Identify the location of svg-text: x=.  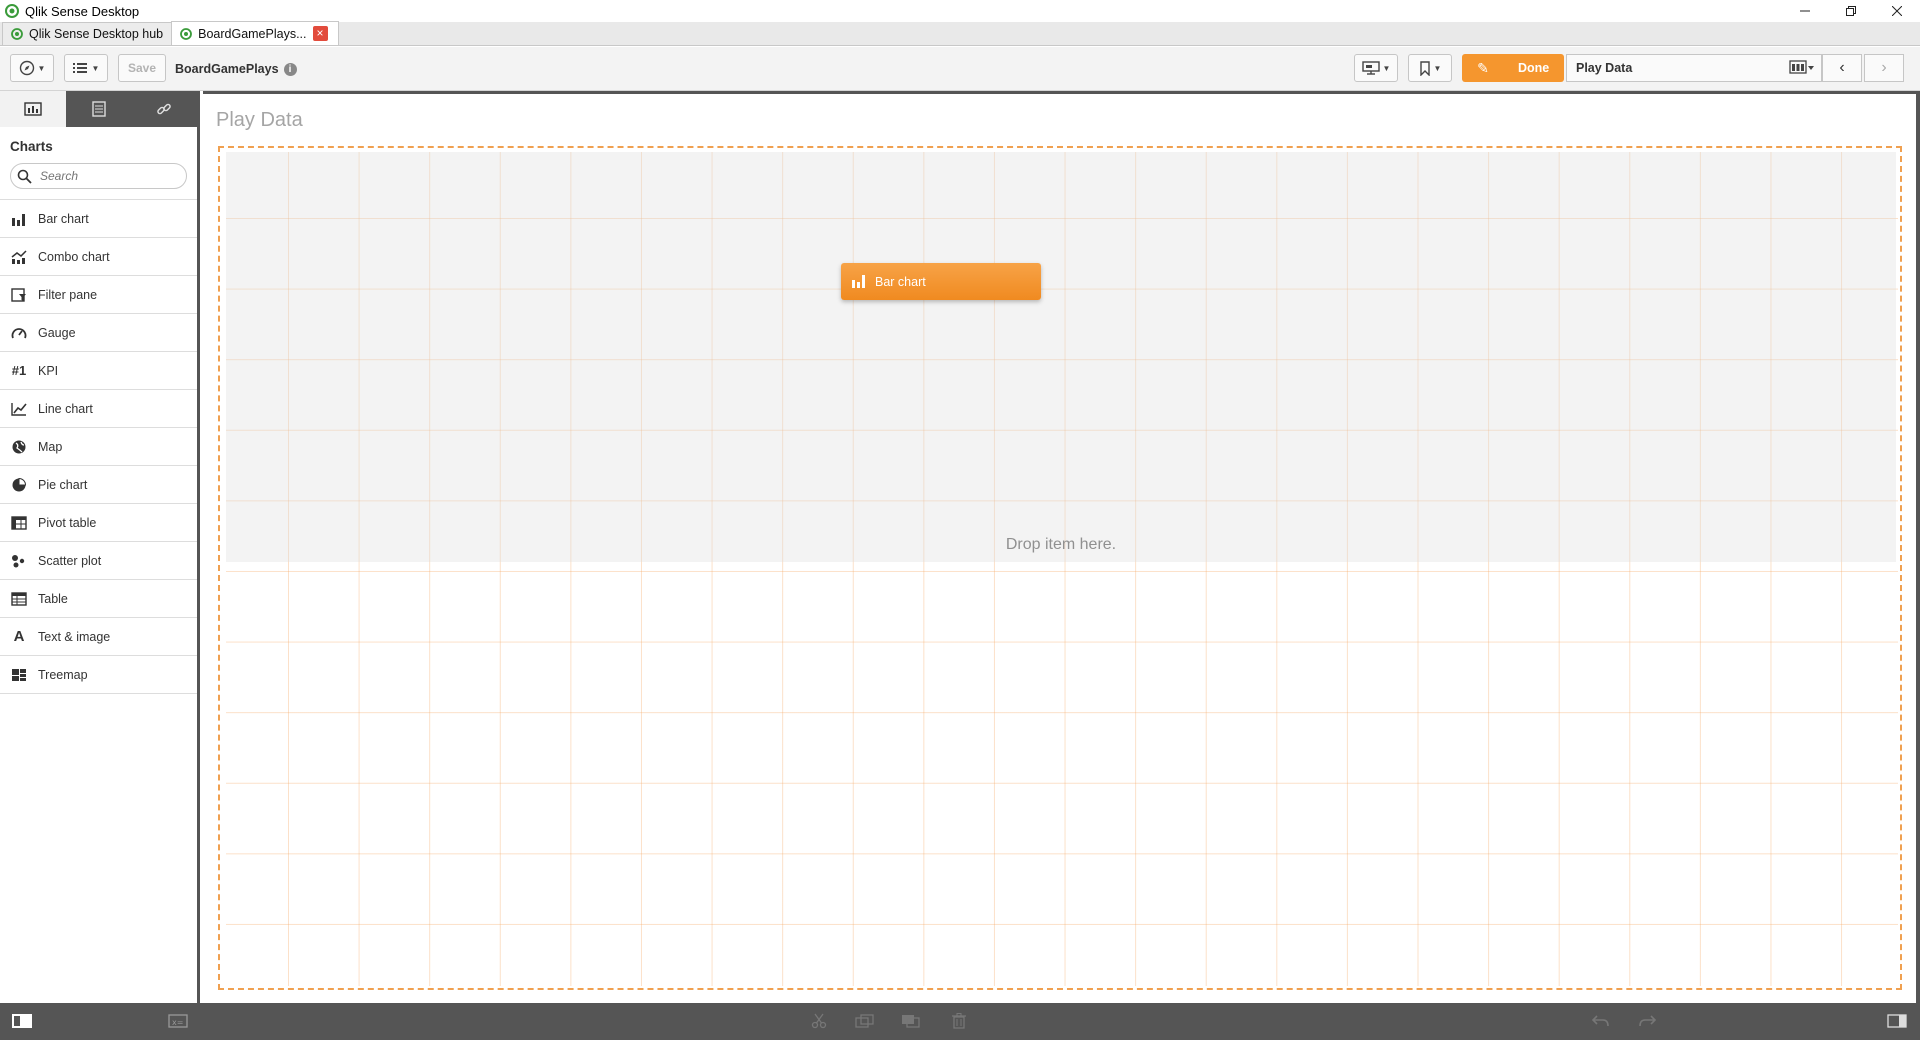
(177, 1022).